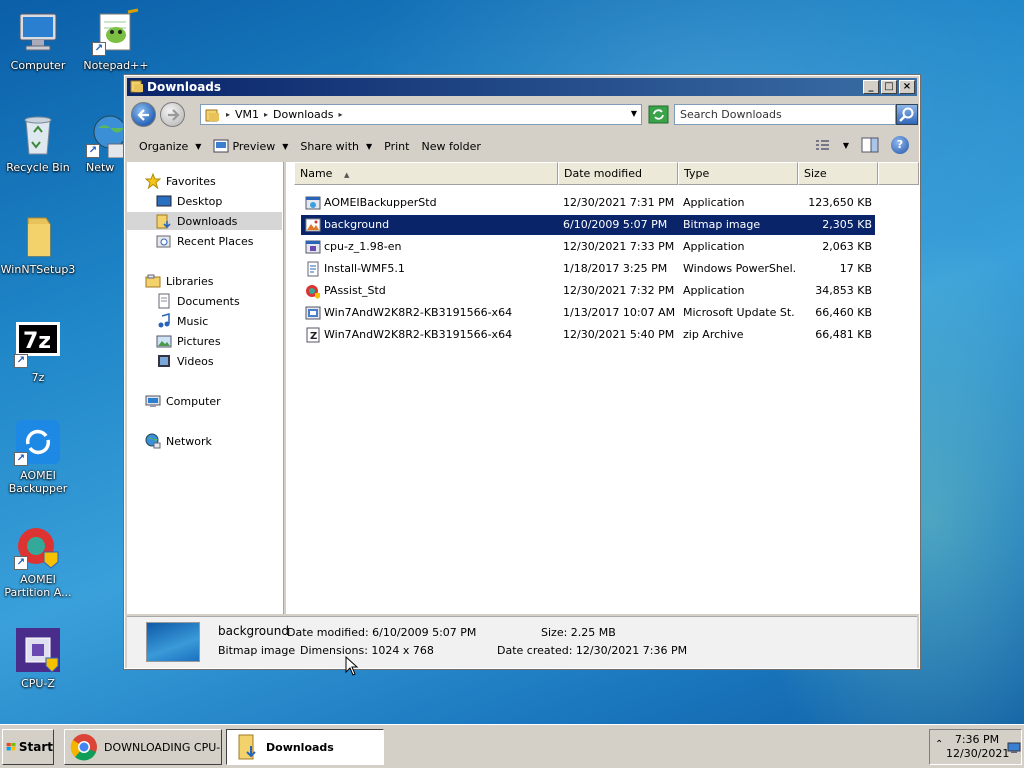  I want to click on desktop-icon-label: AOMEI Backupper, so click(38, 482).